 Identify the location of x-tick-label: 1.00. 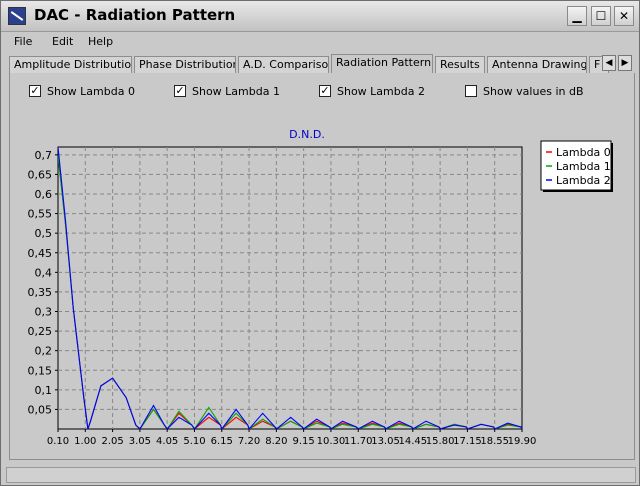
(85, 441).